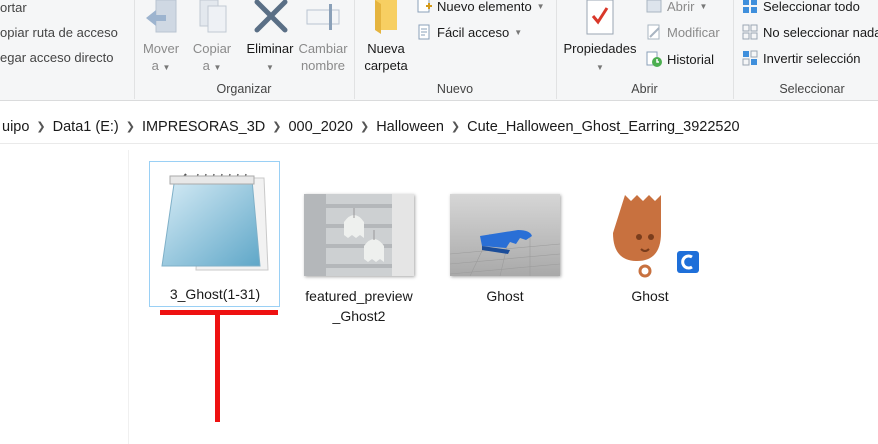 This screenshot has width=878, height=444. I want to click on easy-access-icon, so click(424, 32).